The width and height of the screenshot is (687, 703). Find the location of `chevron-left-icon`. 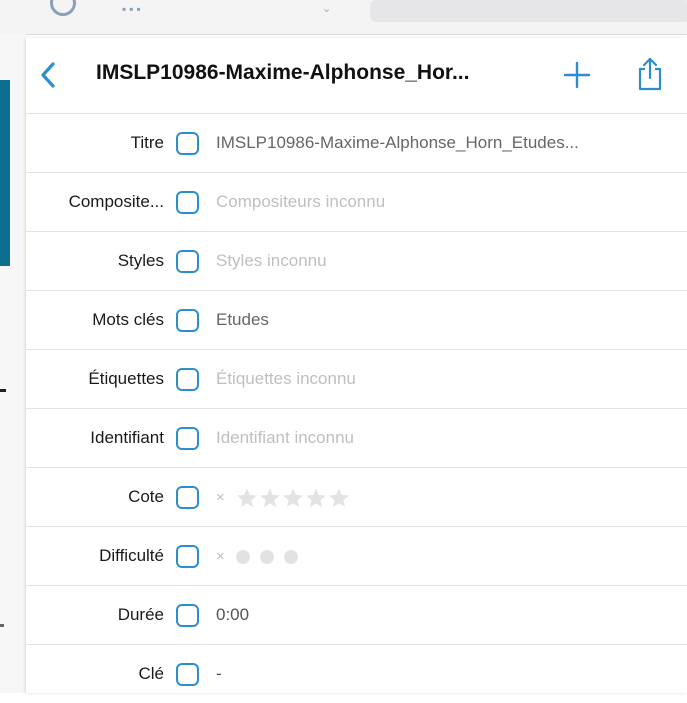

chevron-left-icon is located at coordinates (48, 75).